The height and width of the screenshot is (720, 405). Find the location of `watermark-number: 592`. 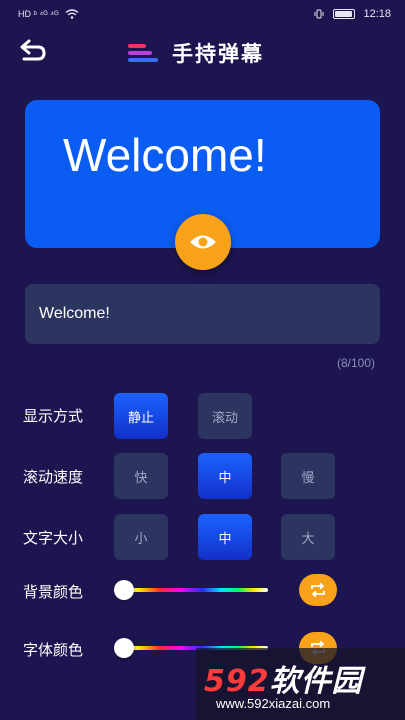

watermark-number: 592 is located at coordinates (237, 681).